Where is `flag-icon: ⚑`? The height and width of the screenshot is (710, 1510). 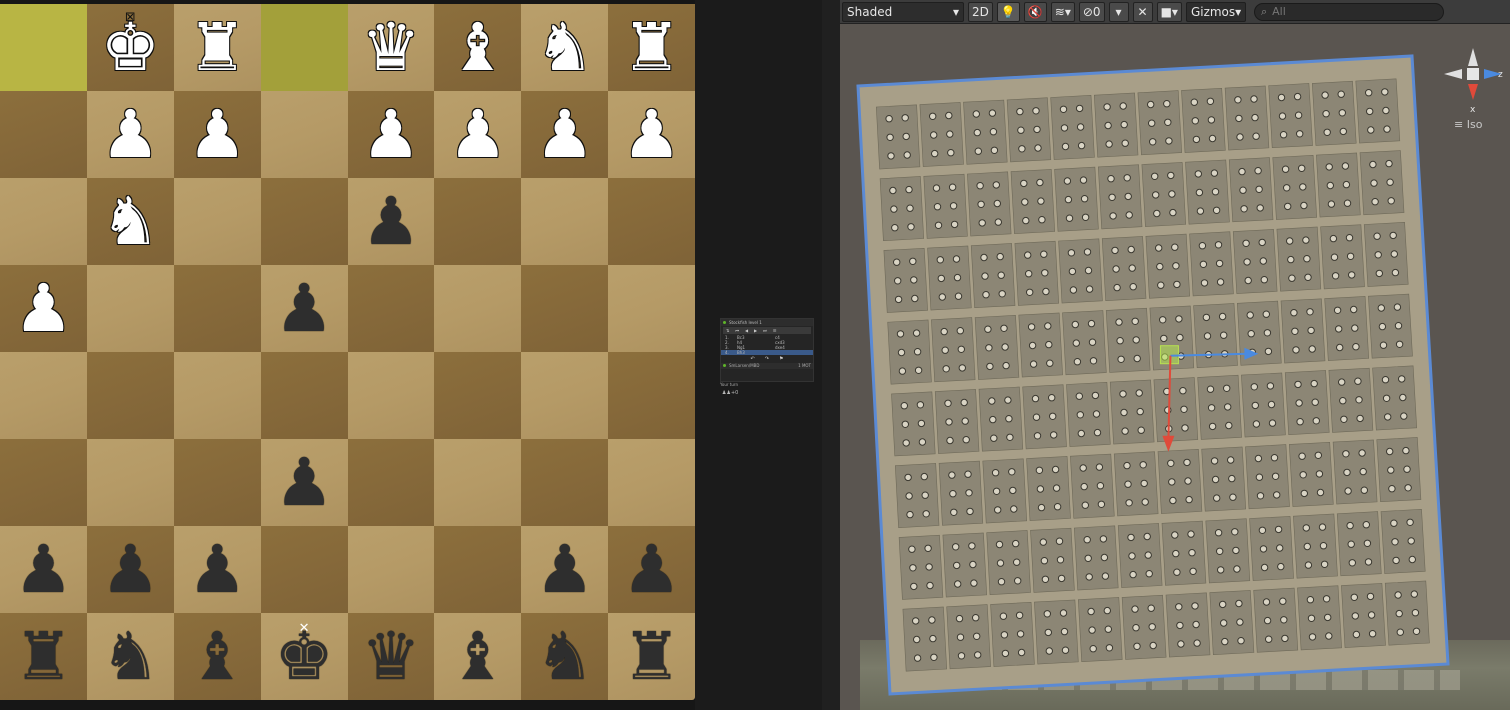
flag-icon: ⚑ is located at coordinates (781, 359).